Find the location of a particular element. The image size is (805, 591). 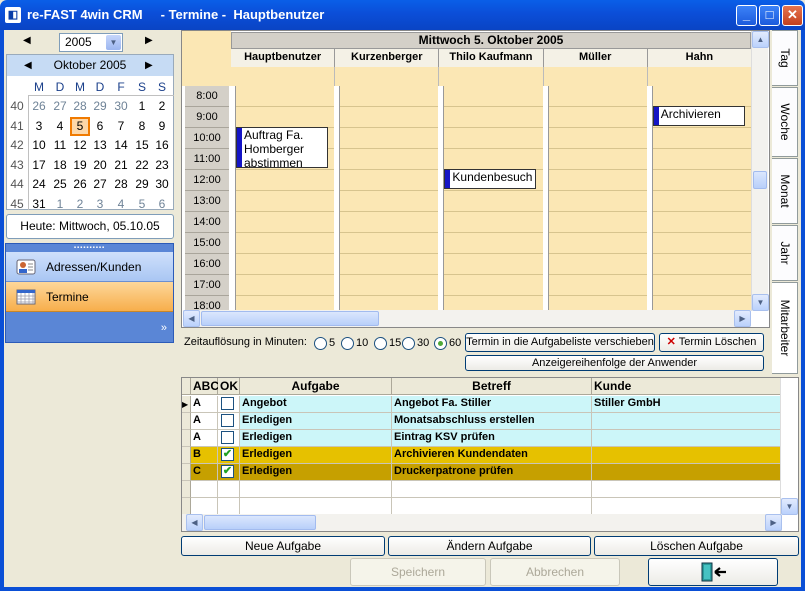

prev-month-icon: ◀ is located at coordinates (28, 65).